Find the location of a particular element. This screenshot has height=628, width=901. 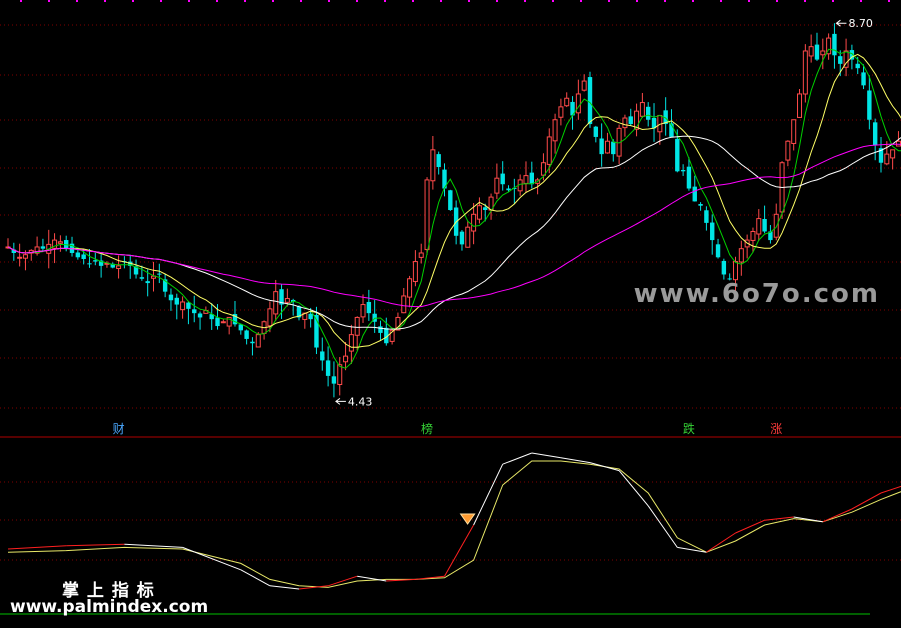

low-price-label: 4.43 is located at coordinates (360, 401).